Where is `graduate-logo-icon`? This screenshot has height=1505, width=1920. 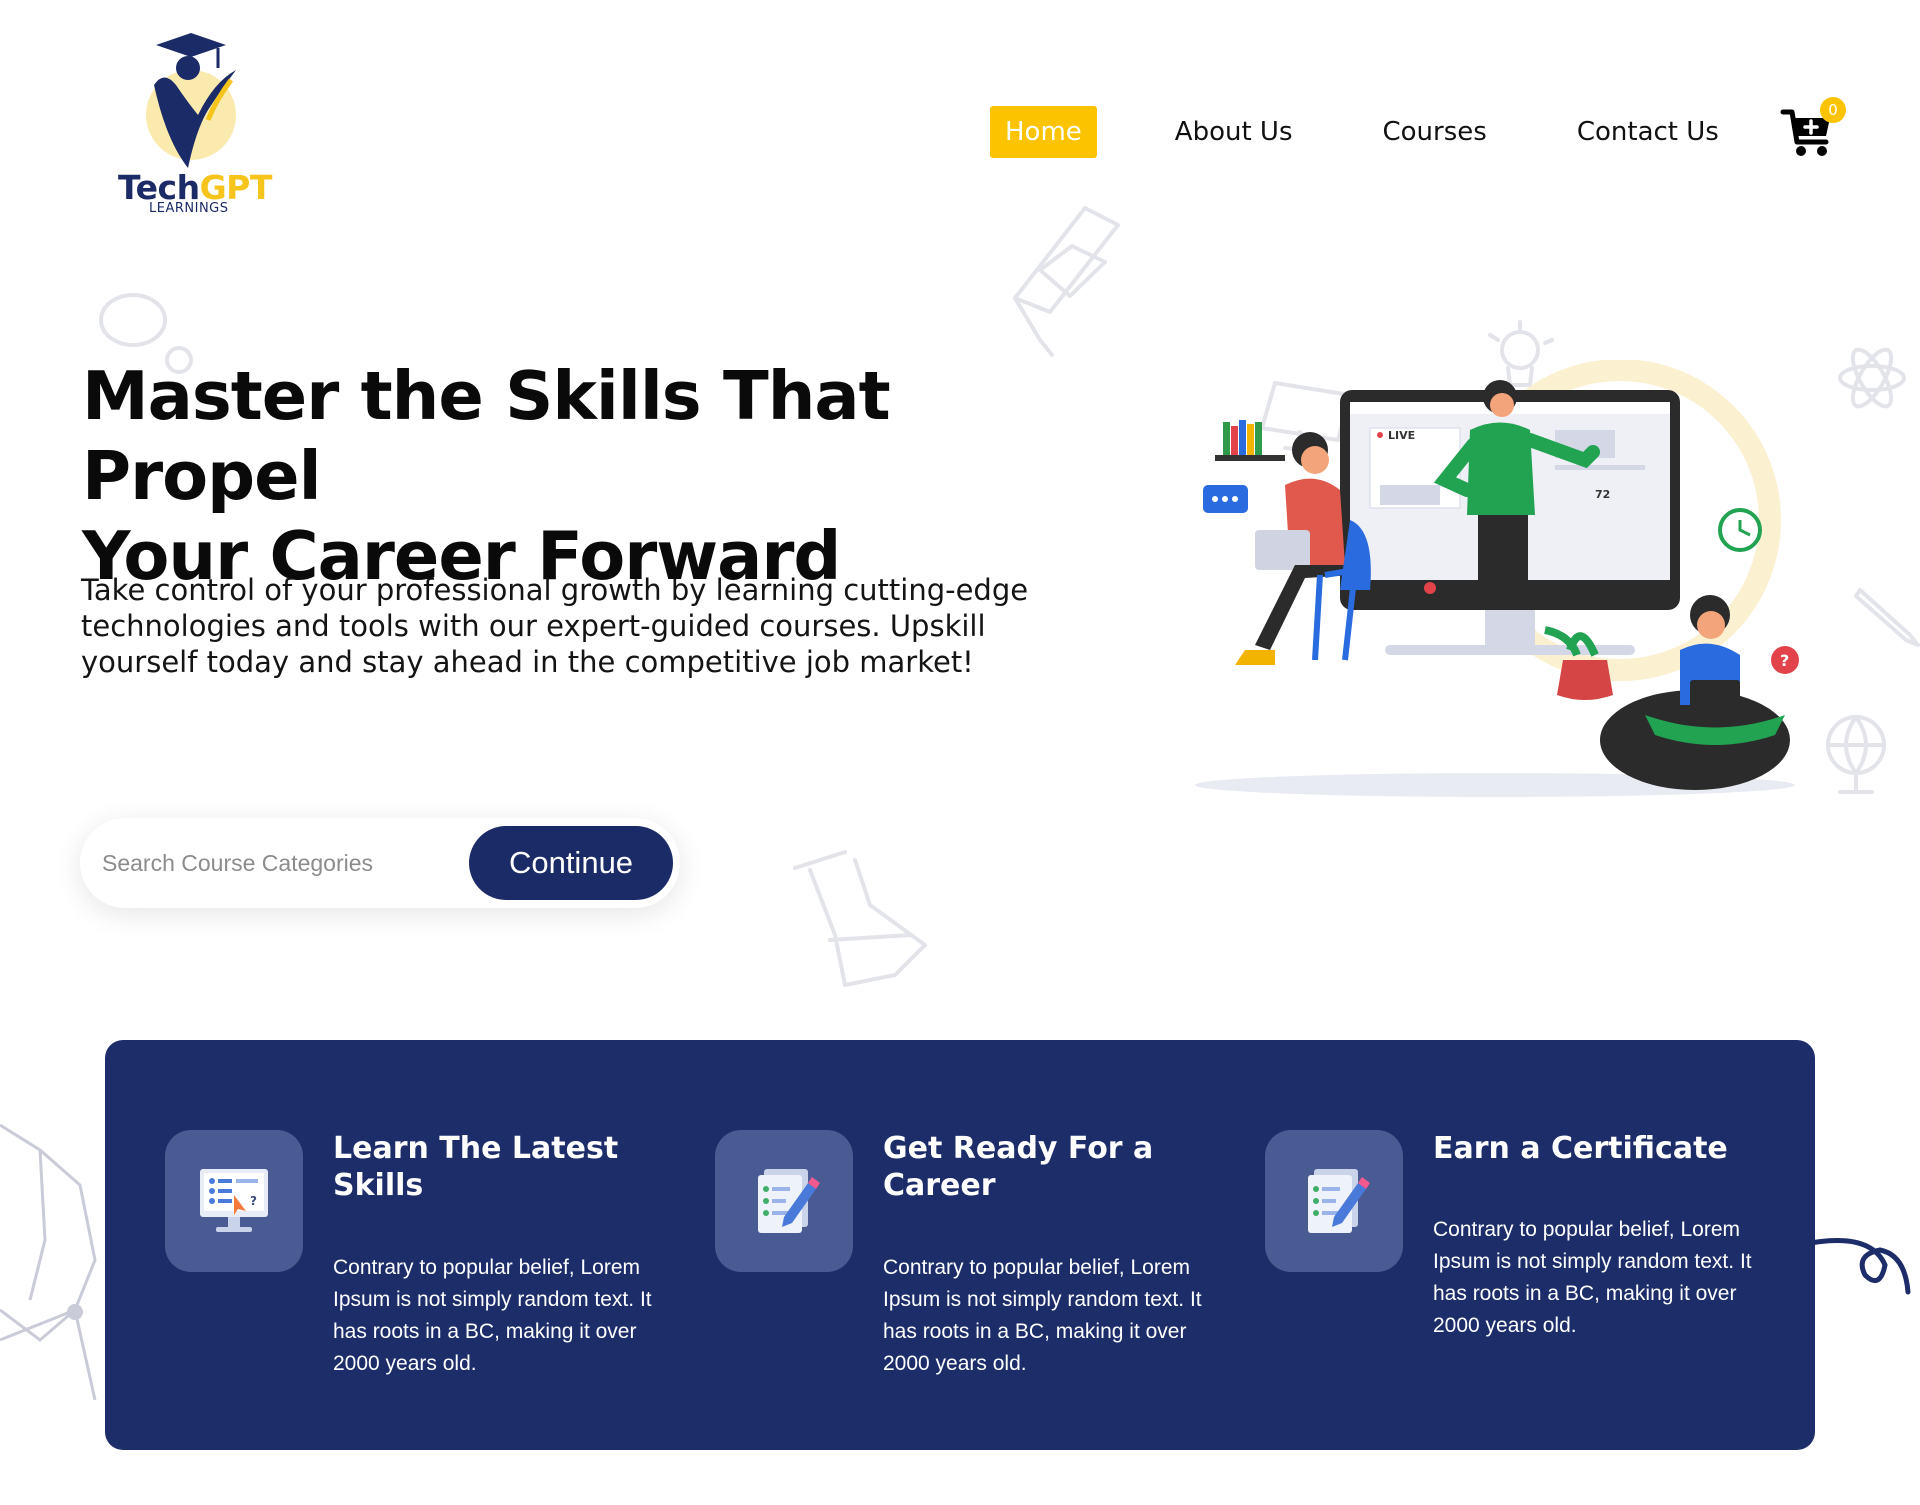 graduate-logo-icon is located at coordinates (191, 100).